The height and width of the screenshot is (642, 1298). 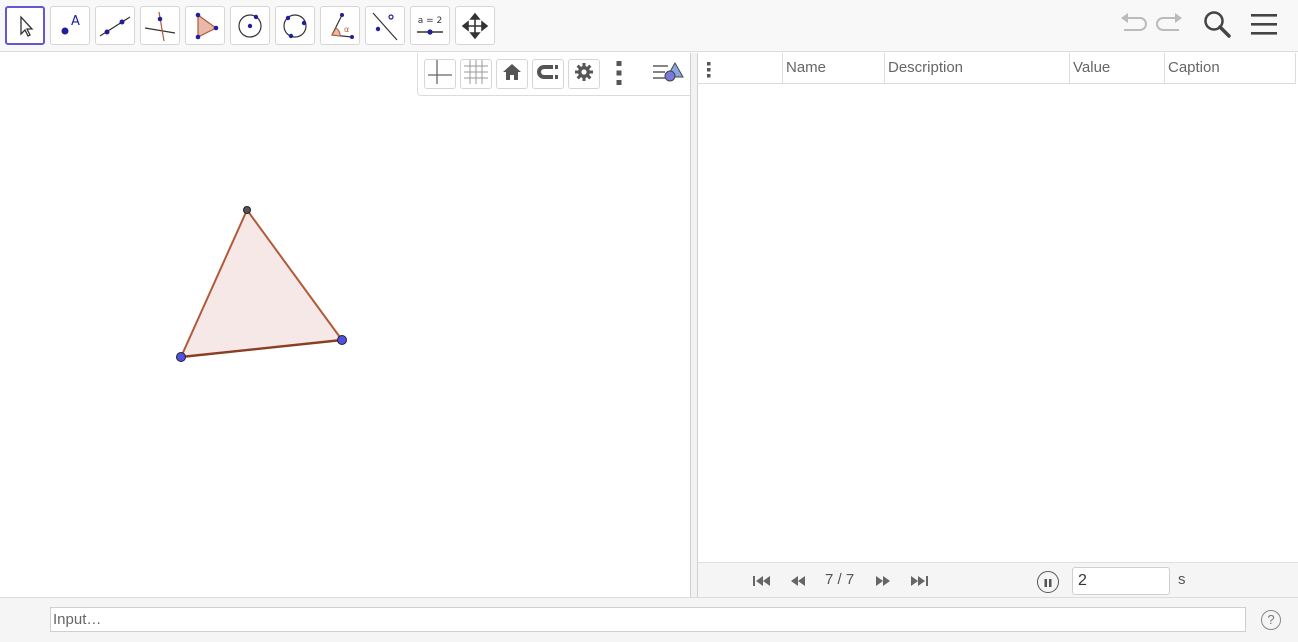 I want to click on perpendicular-line-icon, so click(x=160, y=26).